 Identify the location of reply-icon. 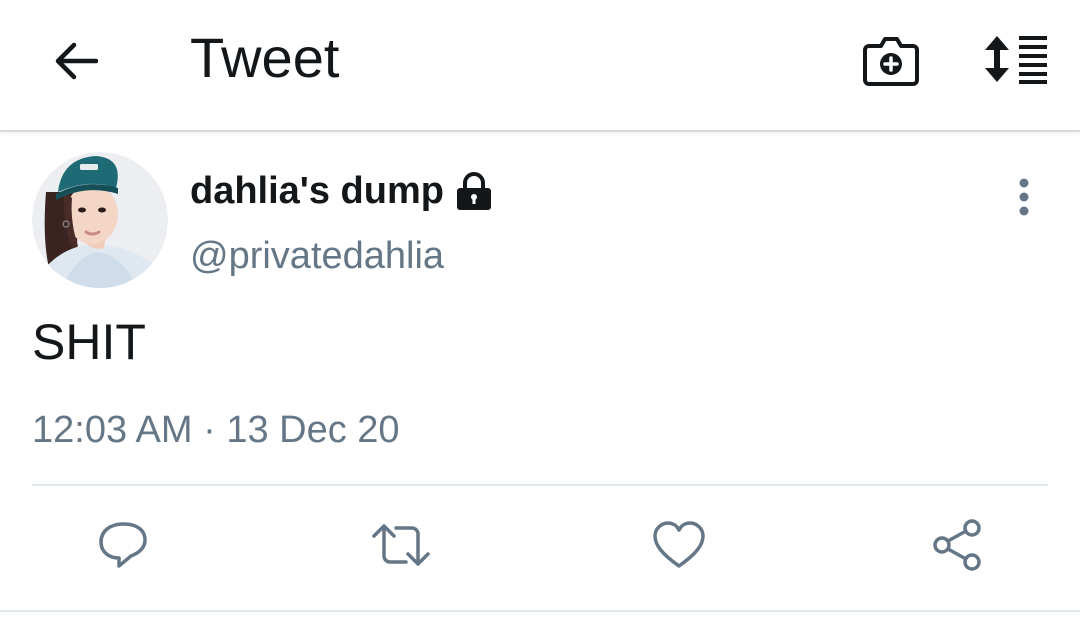
(123, 545).